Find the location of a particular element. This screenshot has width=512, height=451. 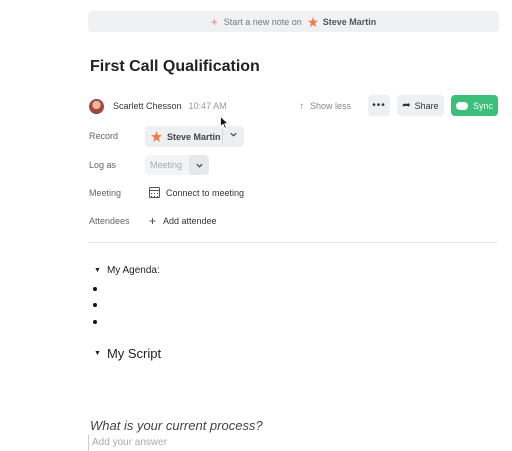

mouse-cursor-icon is located at coordinates (225, 124).